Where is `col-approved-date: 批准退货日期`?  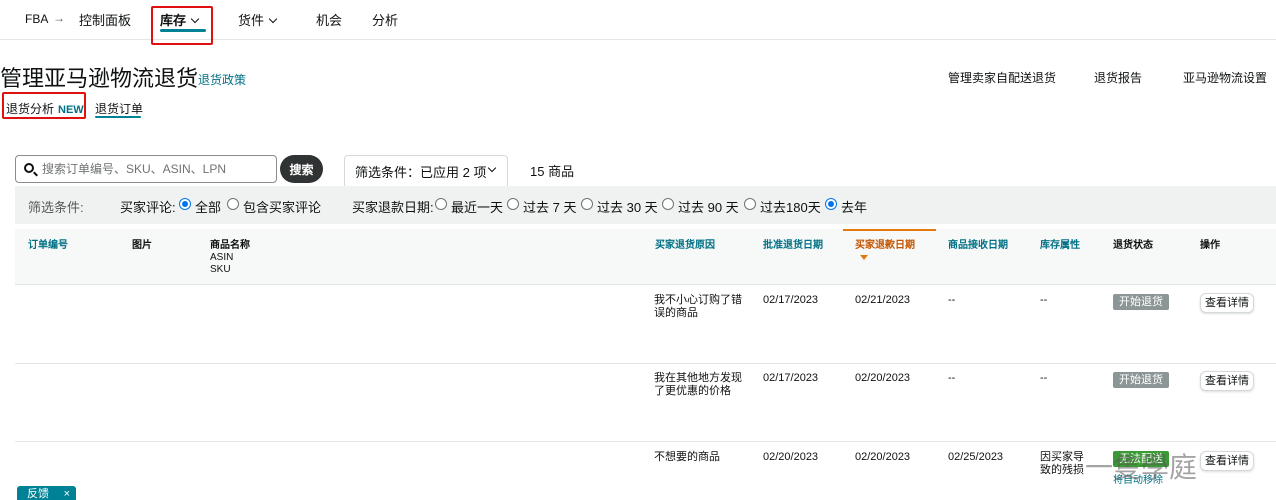 col-approved-date: 批准退货日期 is located at coordinates (793, 246).